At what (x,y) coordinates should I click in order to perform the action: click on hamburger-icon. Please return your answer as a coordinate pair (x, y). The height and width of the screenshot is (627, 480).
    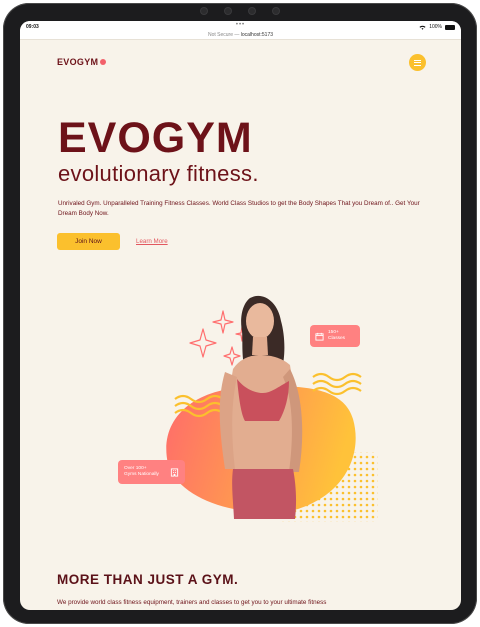
    Looking at the image, I should click on (417, 60).